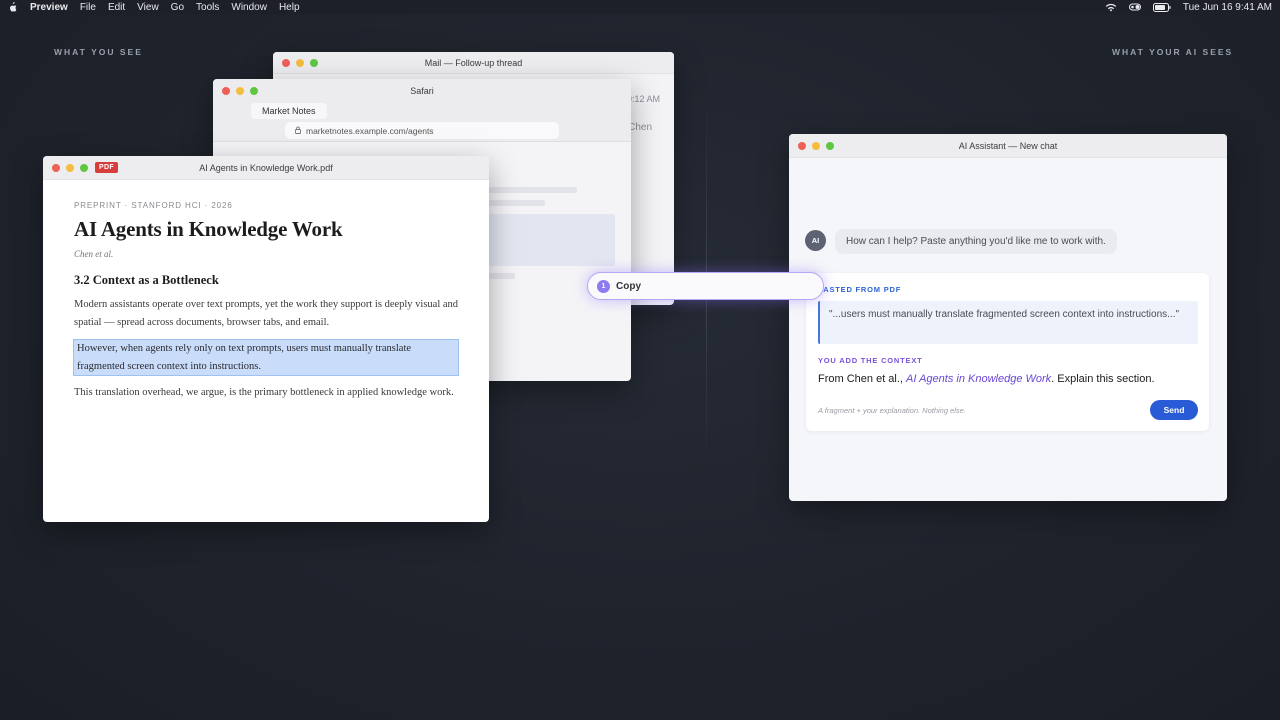  What do you see at coordinates (979, 379) in the screenshot?
I see `context-doc-title: AI Agents in Knowledge Work` at bounding box center [979, 379].